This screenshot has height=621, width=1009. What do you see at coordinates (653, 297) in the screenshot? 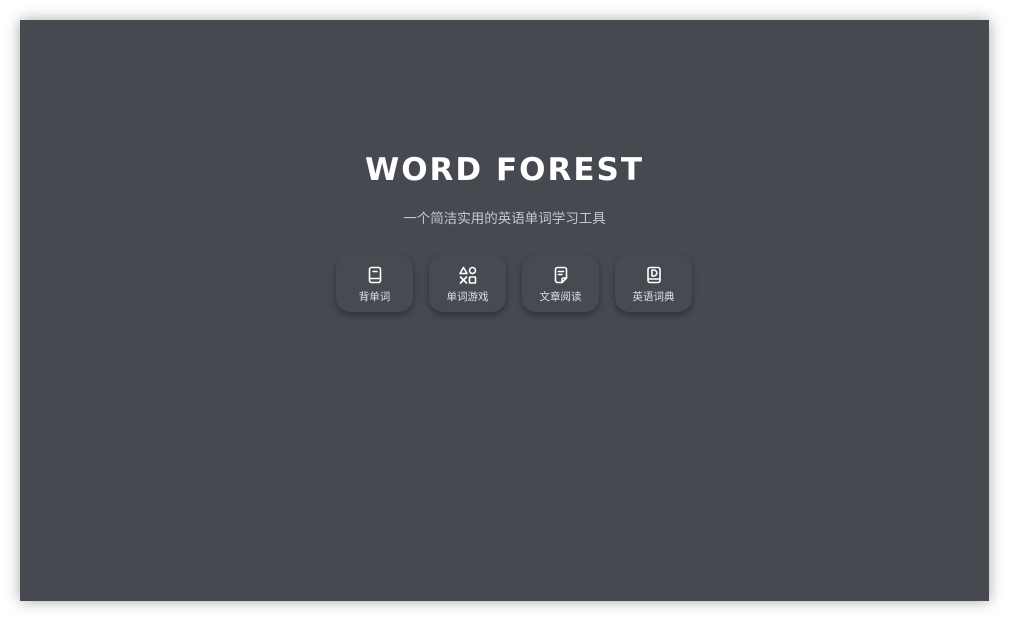
I see `english-dictionary-label: 英语词典` at bounding box center [653, 297].